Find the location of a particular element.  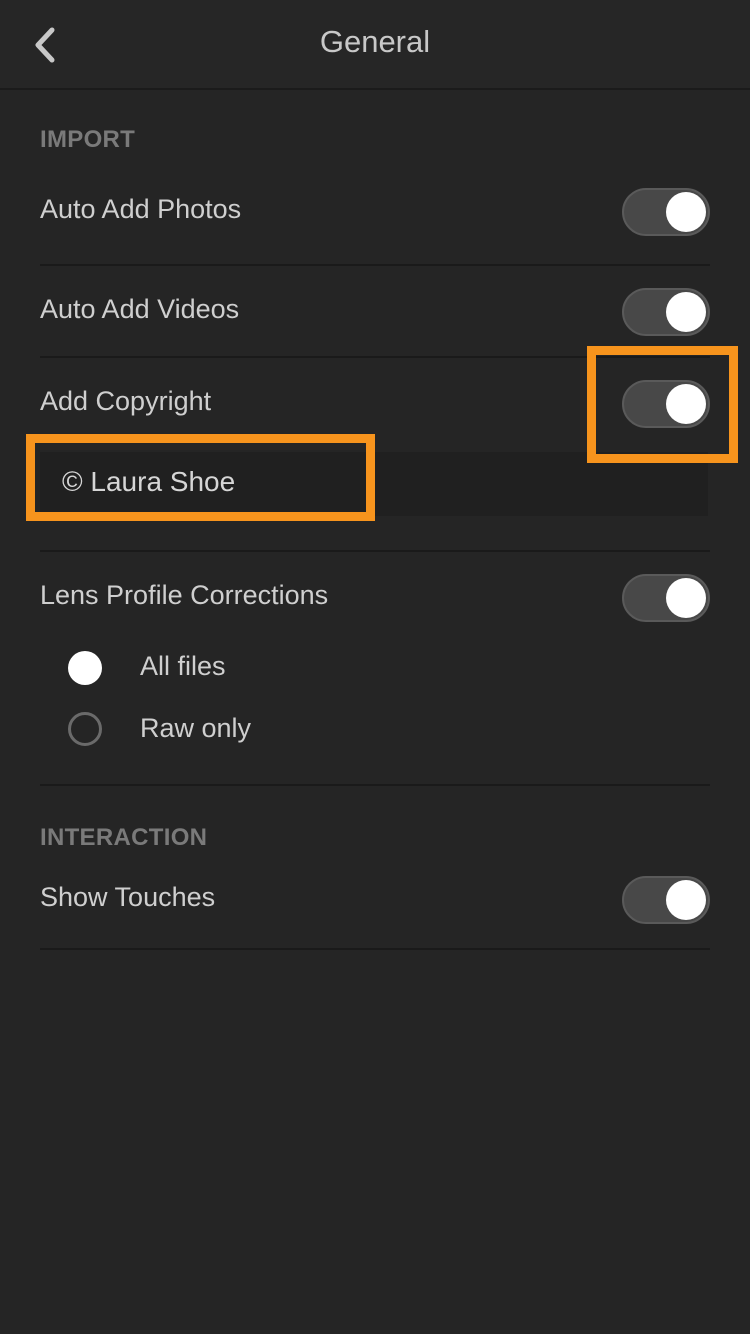

add-copyright-label: Add Copyright is located at coordinates (126, 401).